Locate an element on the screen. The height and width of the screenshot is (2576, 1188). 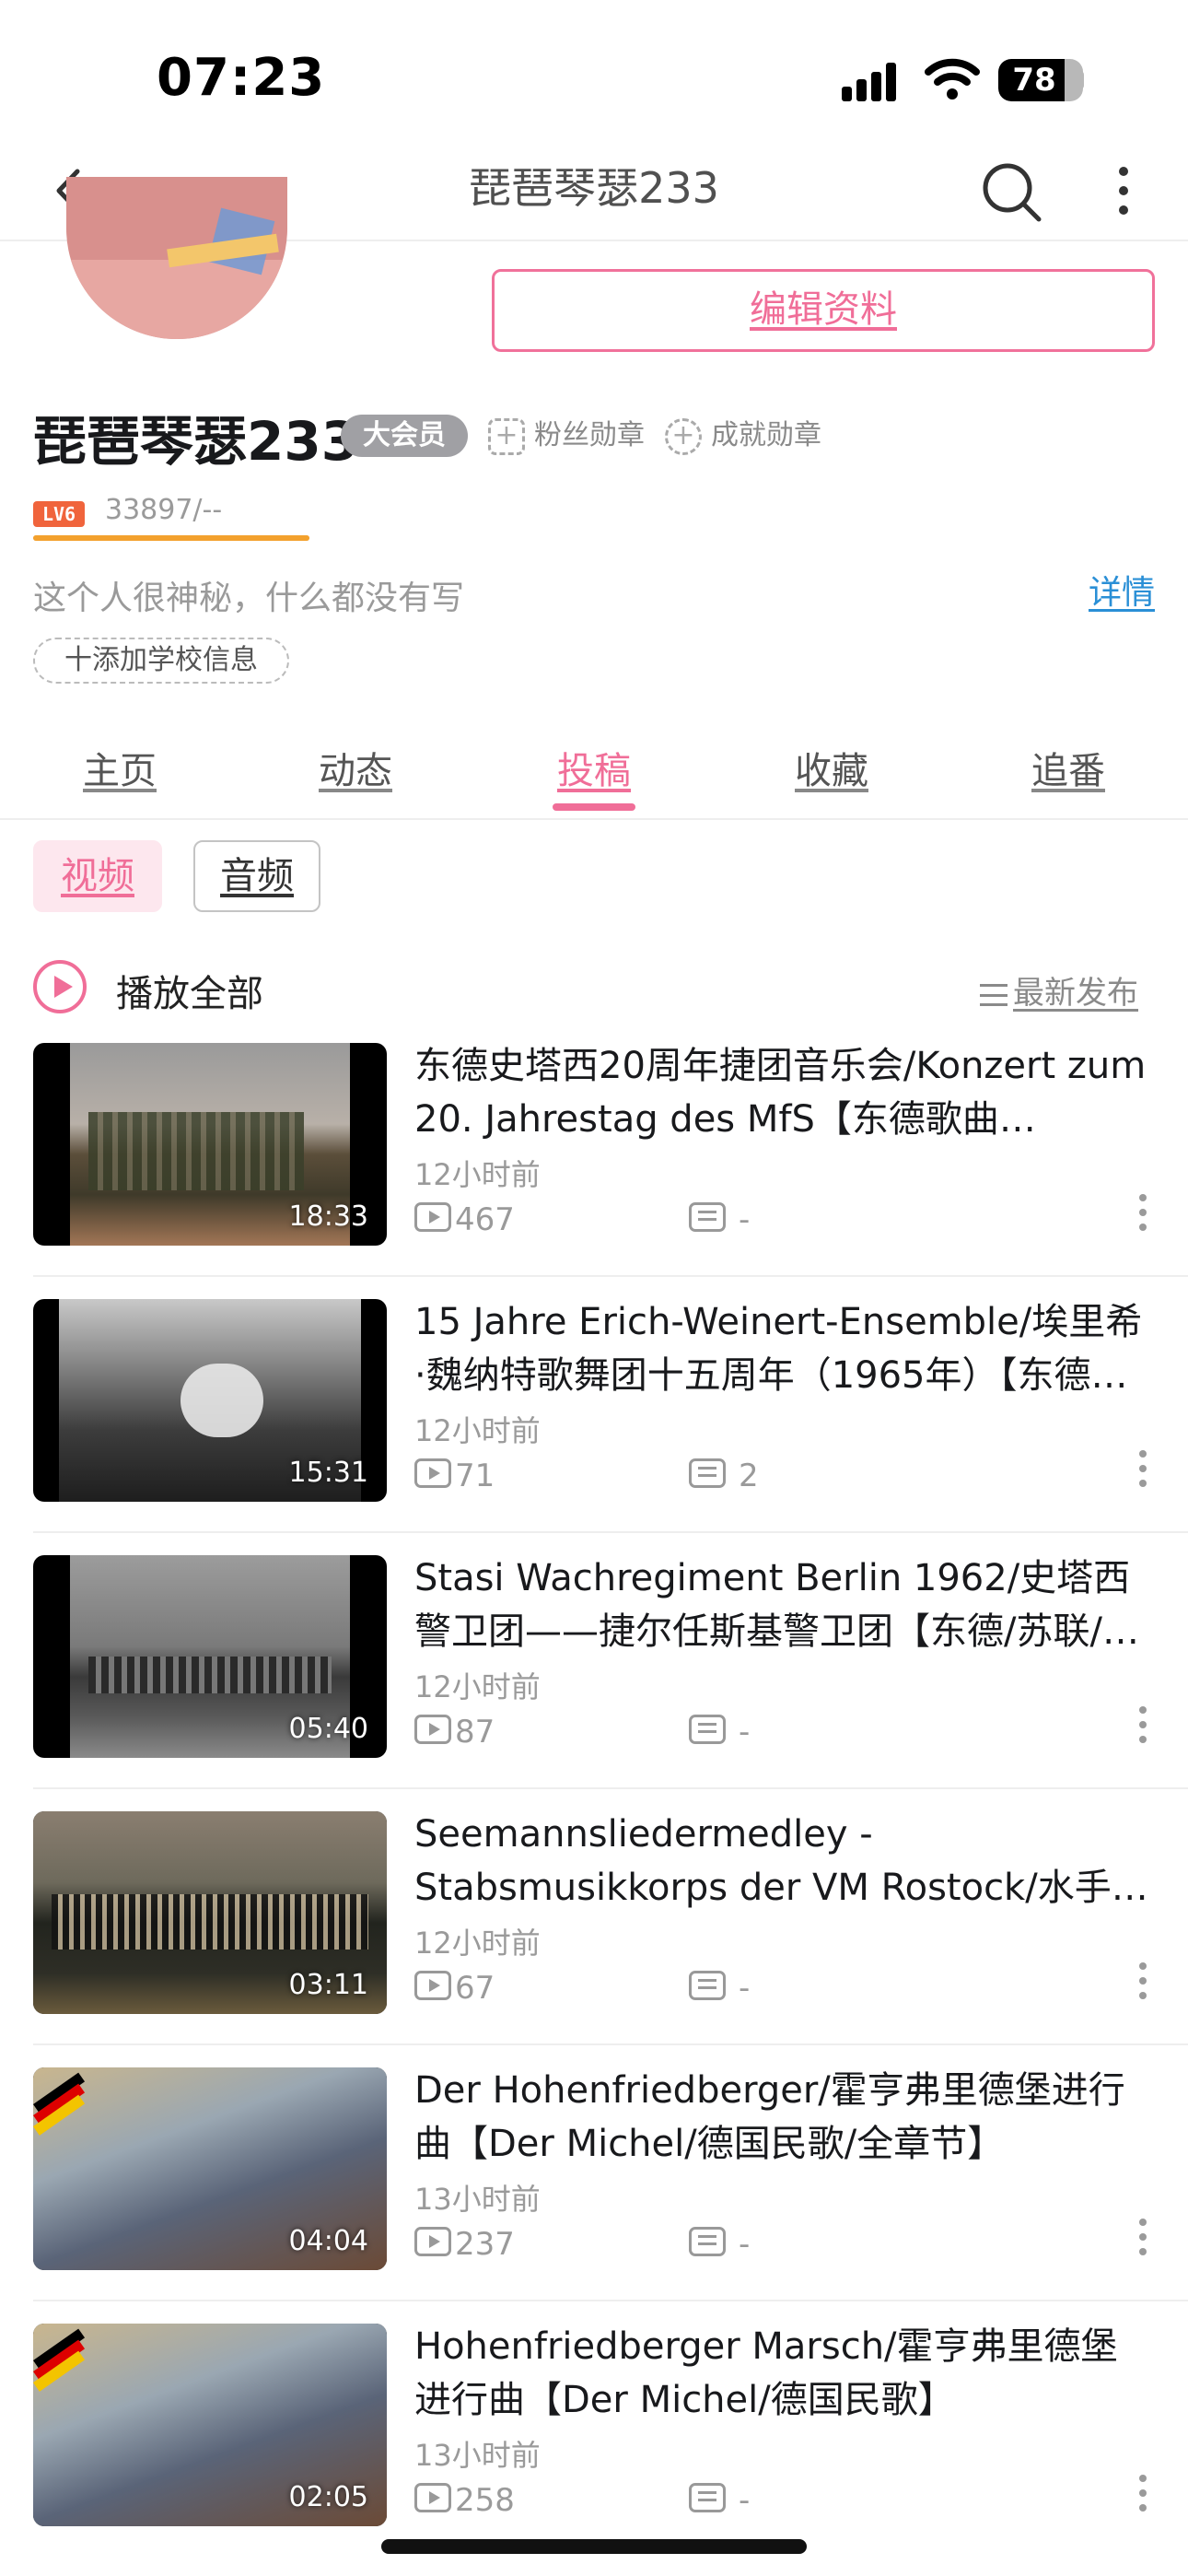
exp-progress-fill is located at coordinates (171, 538).